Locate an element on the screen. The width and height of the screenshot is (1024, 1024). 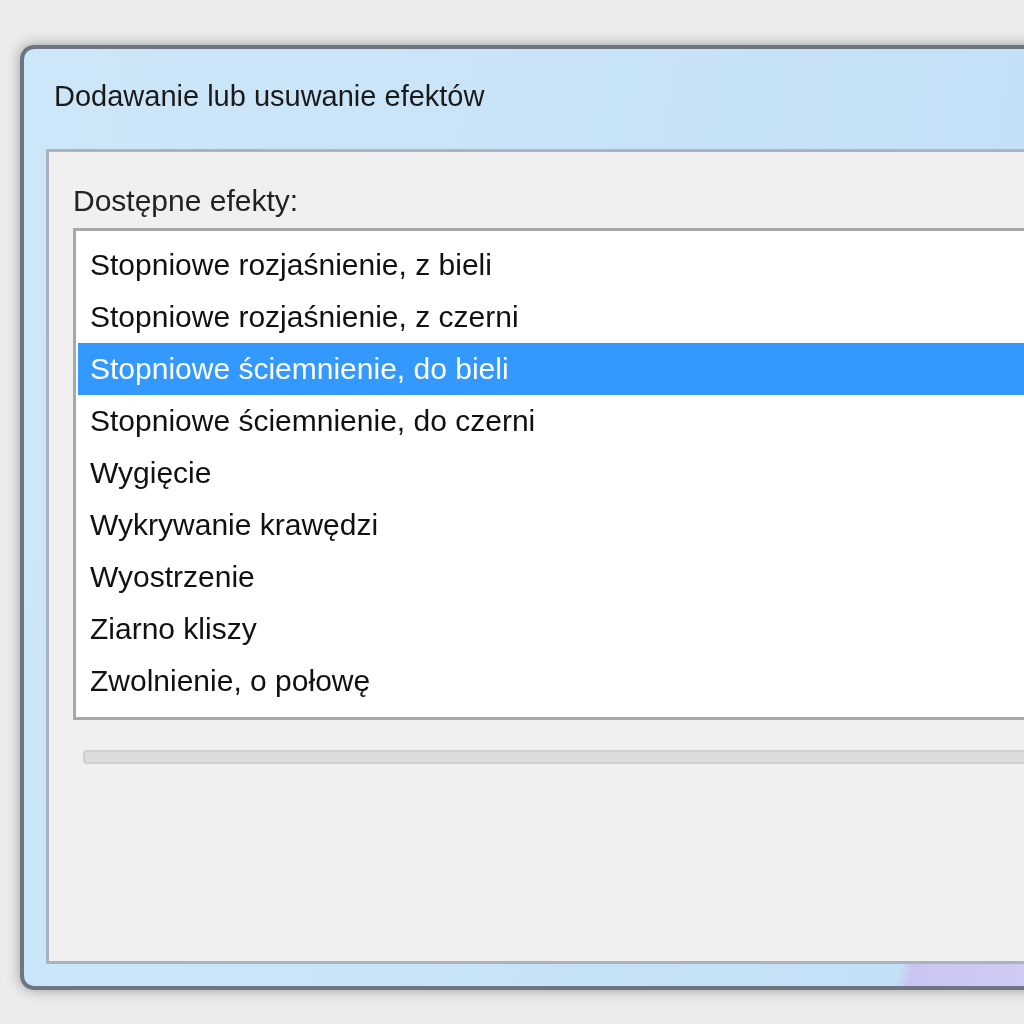
horizontal-scrollbar is located at coordinates (553, 757).